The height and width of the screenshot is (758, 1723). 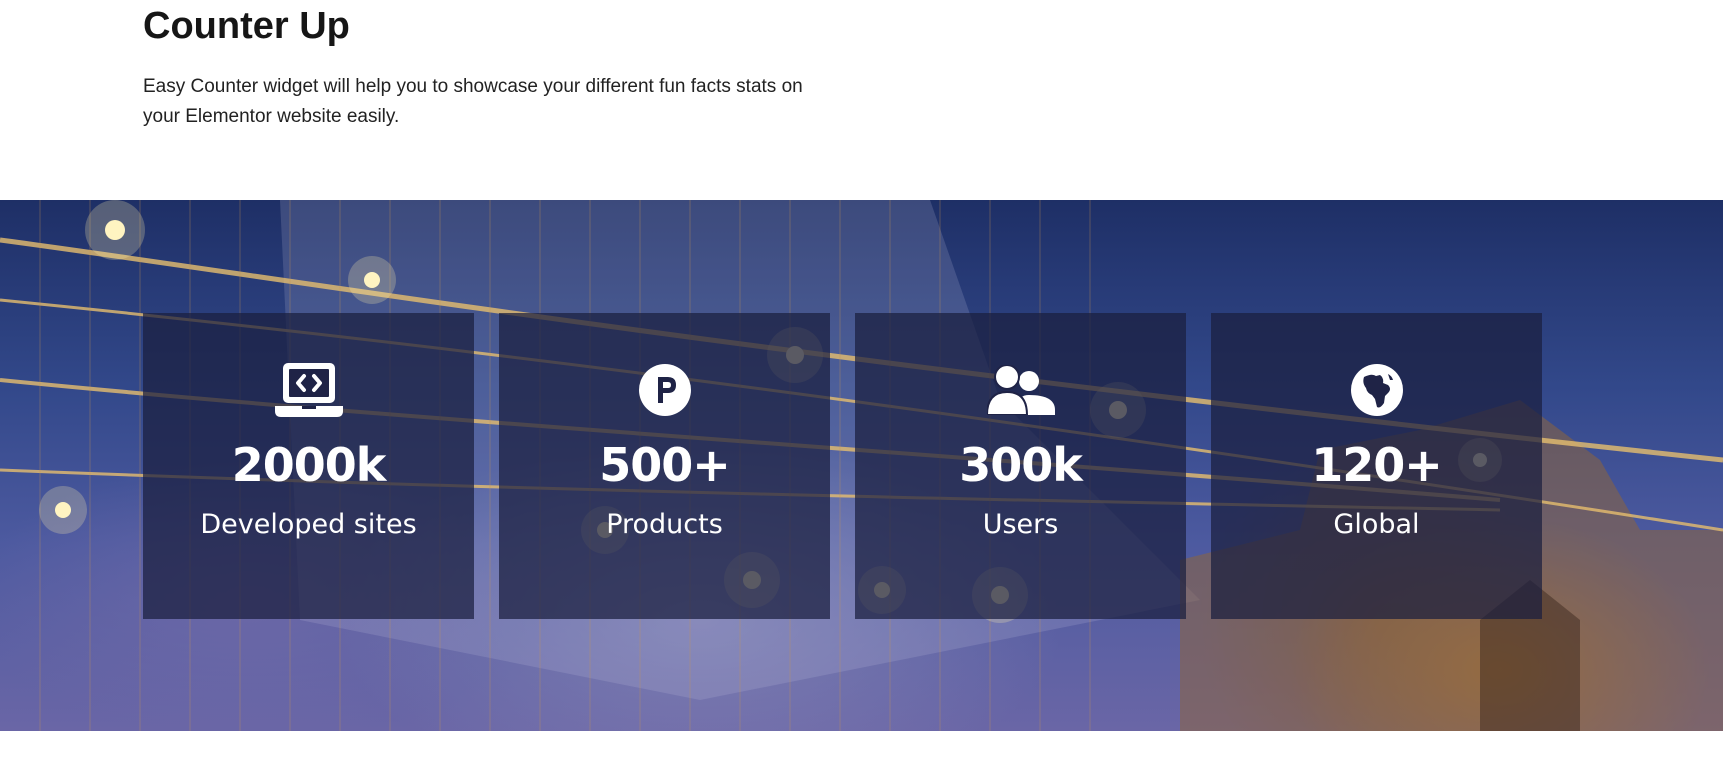 I want to click on counter-value: 120+, so click(x=1377, y=465).